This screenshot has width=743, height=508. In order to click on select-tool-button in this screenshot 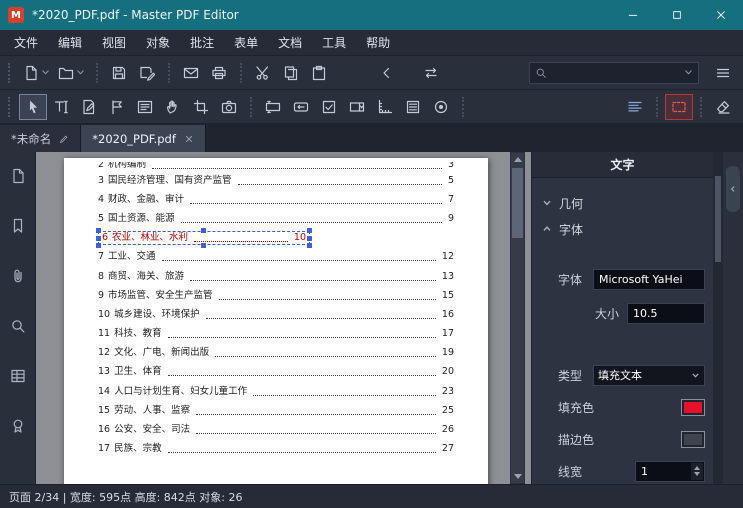, I will do `click(33, 106)`.